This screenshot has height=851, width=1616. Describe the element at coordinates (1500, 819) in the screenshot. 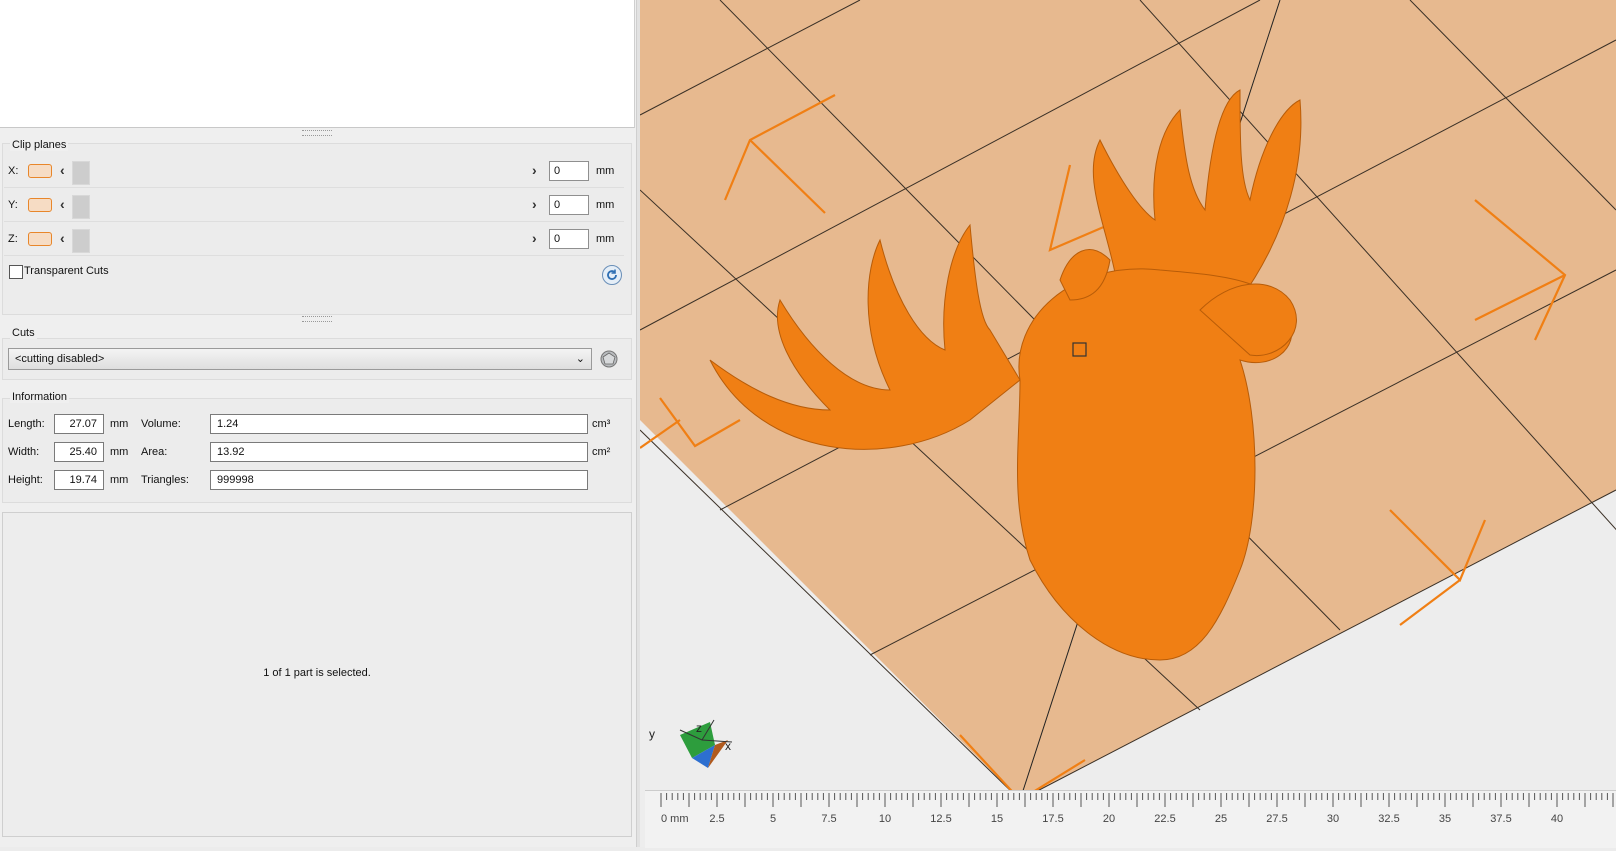

I see `ruler-label: 37.5` at that location.